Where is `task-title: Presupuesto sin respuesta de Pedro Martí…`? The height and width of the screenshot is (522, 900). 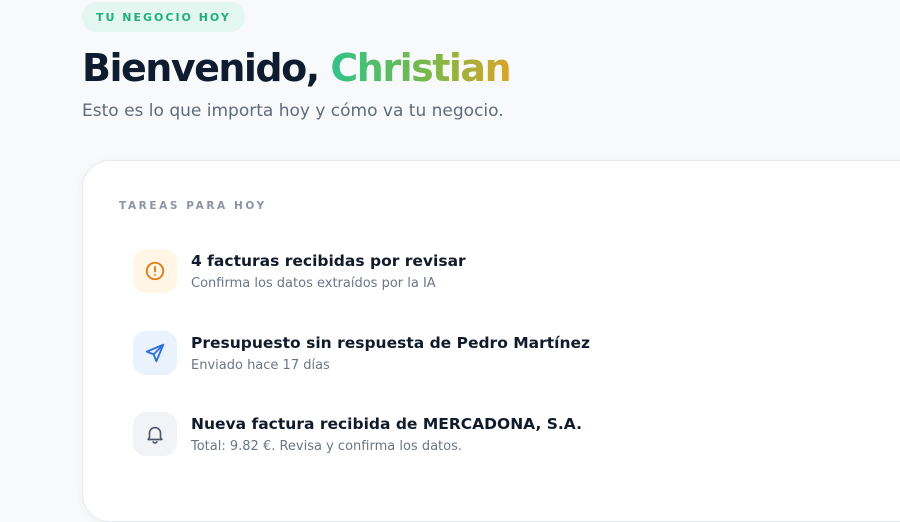 task-title: Presupuesto sin respuesta de Pedro Martí… is located at coordinates (391, 342).